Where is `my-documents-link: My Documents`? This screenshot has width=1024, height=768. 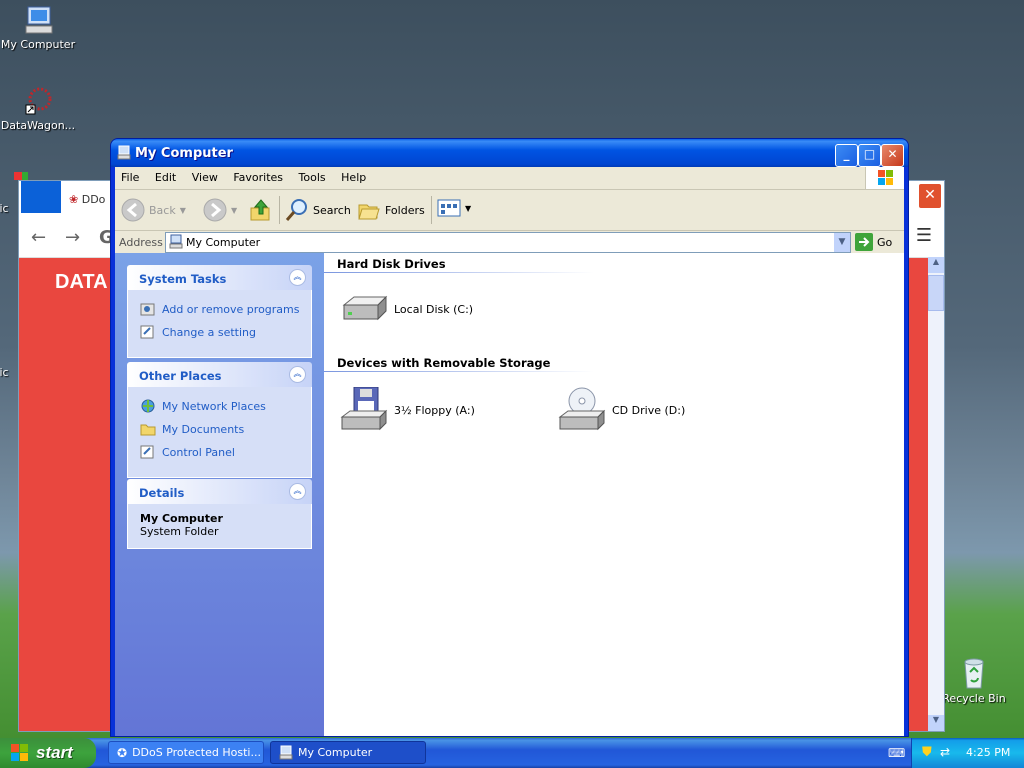 my-documents-link: My Documents is located at coordinates (220, 429).